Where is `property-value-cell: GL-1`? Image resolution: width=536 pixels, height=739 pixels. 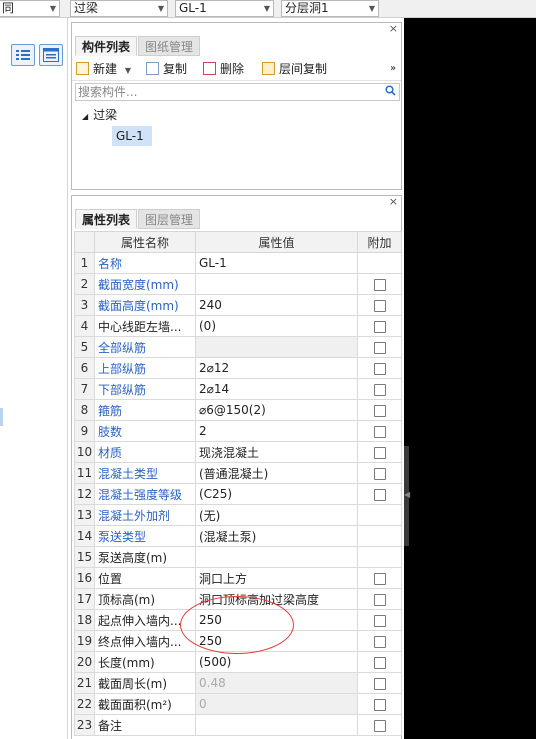 property-value-cell: GL-1 is located at coordinates (276, 263).